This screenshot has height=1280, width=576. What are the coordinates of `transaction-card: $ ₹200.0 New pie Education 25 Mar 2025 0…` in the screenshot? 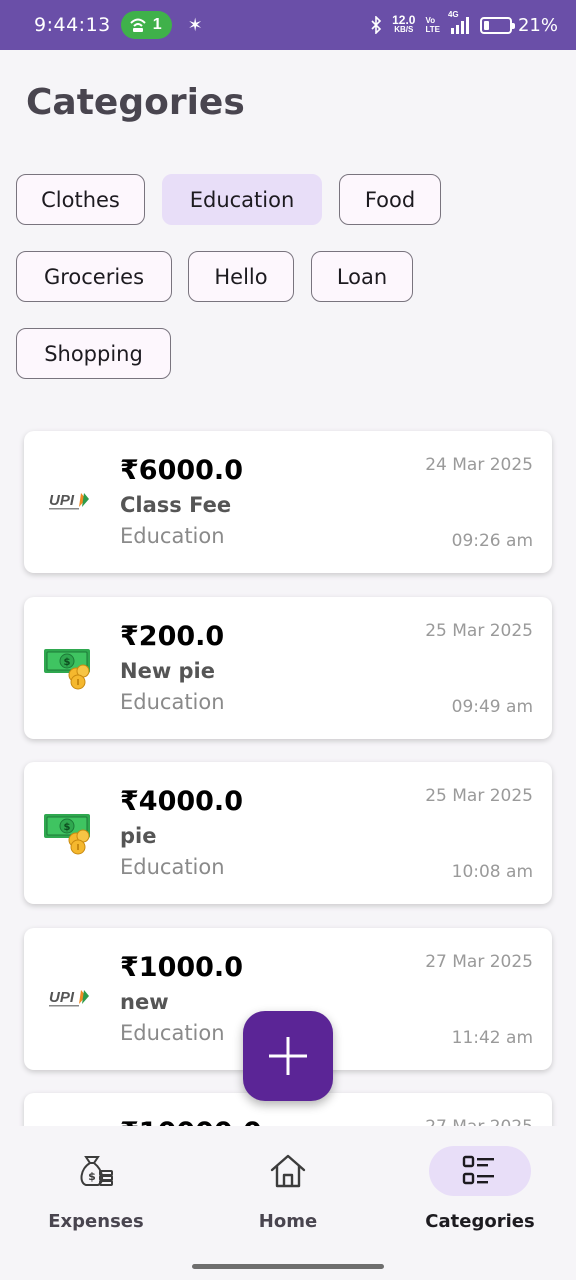 It's located at (288, 668).